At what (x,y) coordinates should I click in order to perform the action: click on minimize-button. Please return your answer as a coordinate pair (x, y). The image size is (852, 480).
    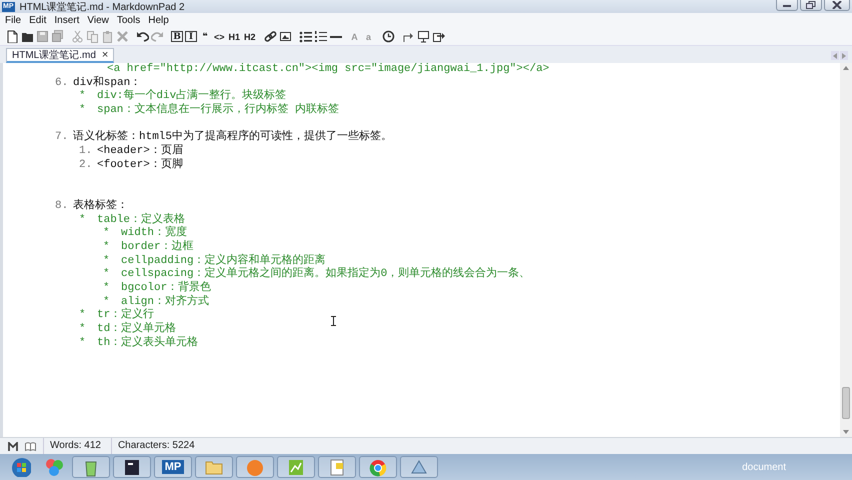
    Looking at the image, I should click on (787, 5).